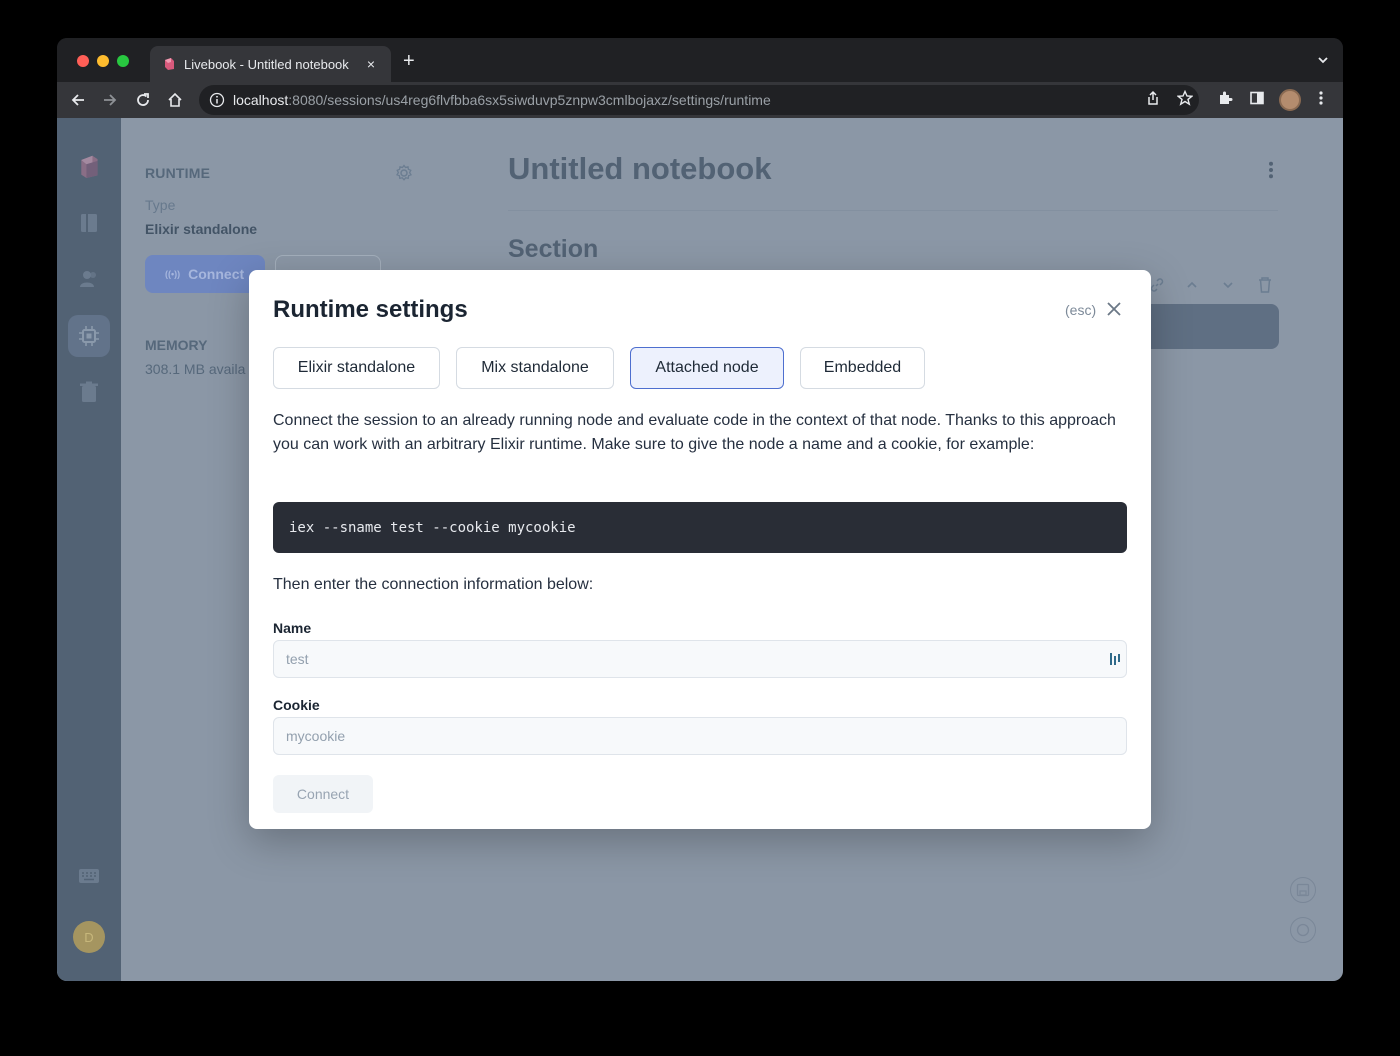  I want to click on trash-icon, so click(89, 392).